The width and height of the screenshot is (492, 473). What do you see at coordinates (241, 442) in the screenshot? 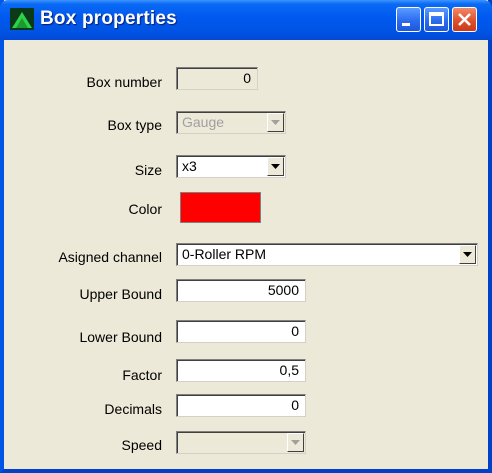
I see `speed-select` at bounding box center [241, 442].